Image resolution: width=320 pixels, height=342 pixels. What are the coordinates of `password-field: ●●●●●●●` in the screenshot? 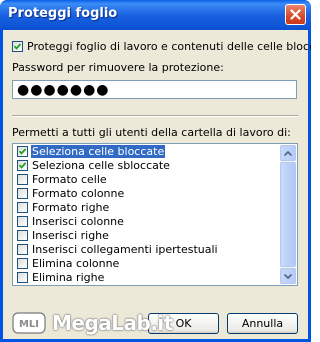 It's located at (154, 89).